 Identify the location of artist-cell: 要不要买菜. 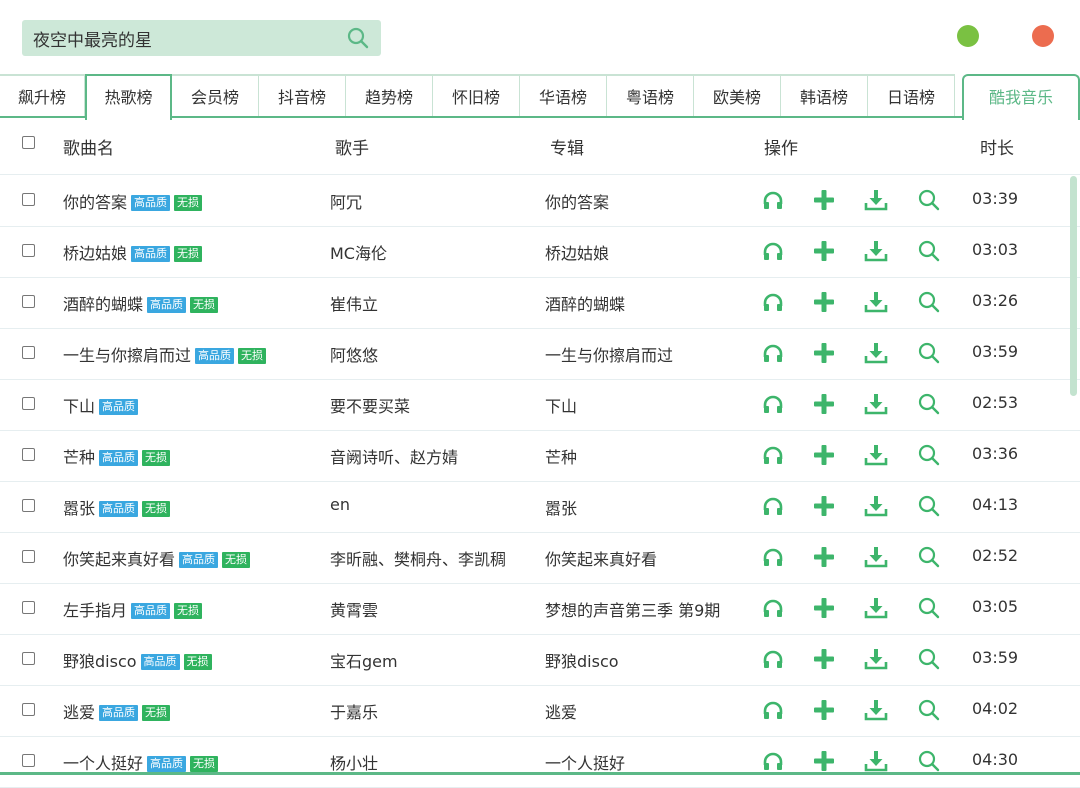
(370, 405).